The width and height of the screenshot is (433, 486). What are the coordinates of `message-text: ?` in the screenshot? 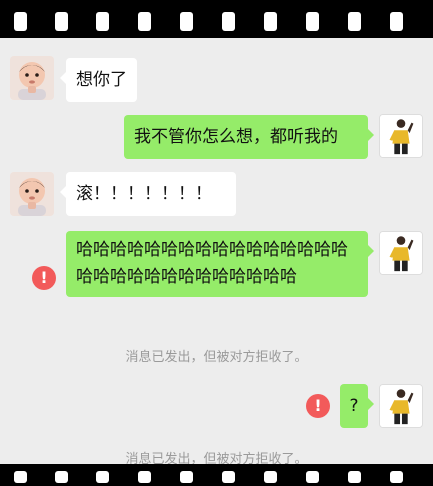 It's located at (354, 406).